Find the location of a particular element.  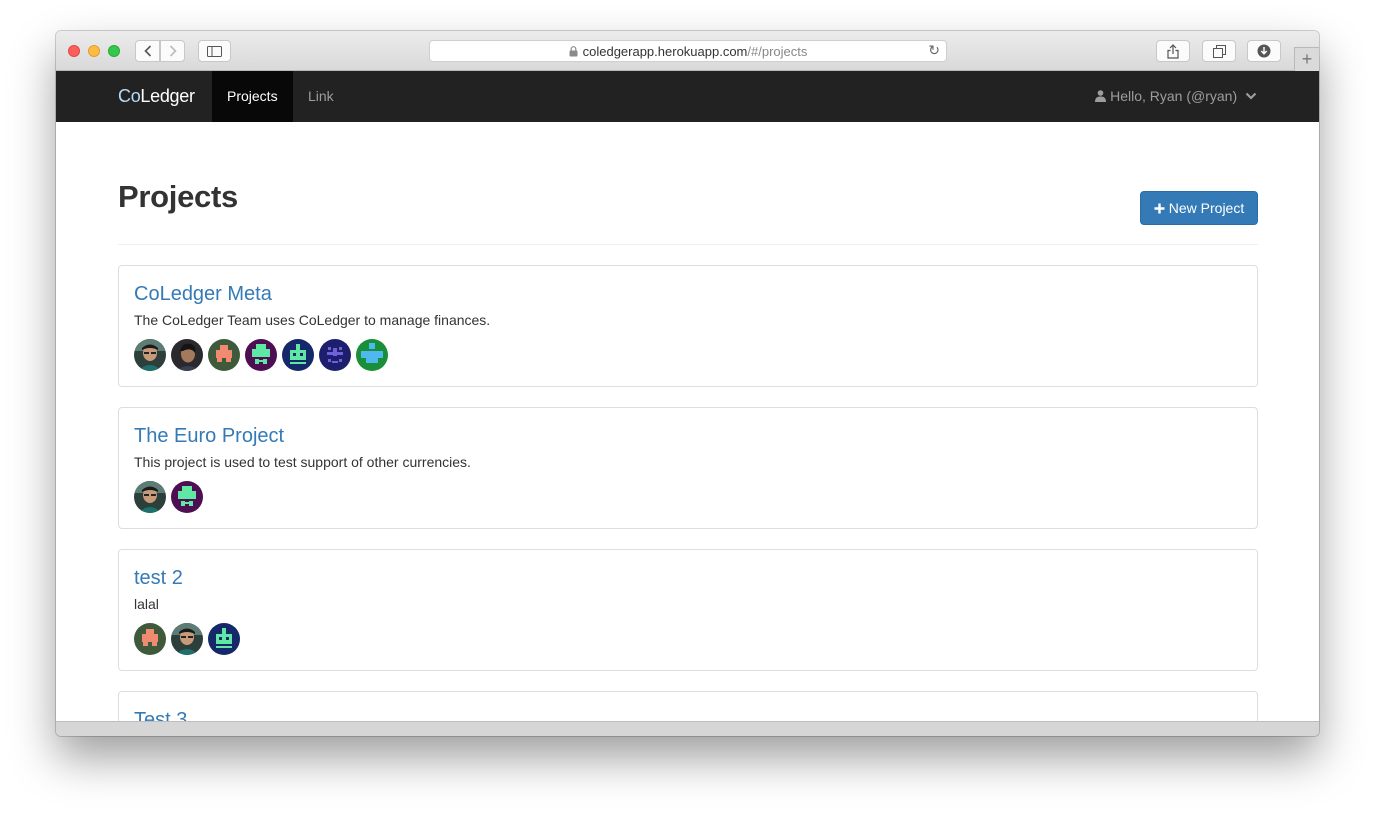

nav-item-link: Link is located at coordinates (321, 96).